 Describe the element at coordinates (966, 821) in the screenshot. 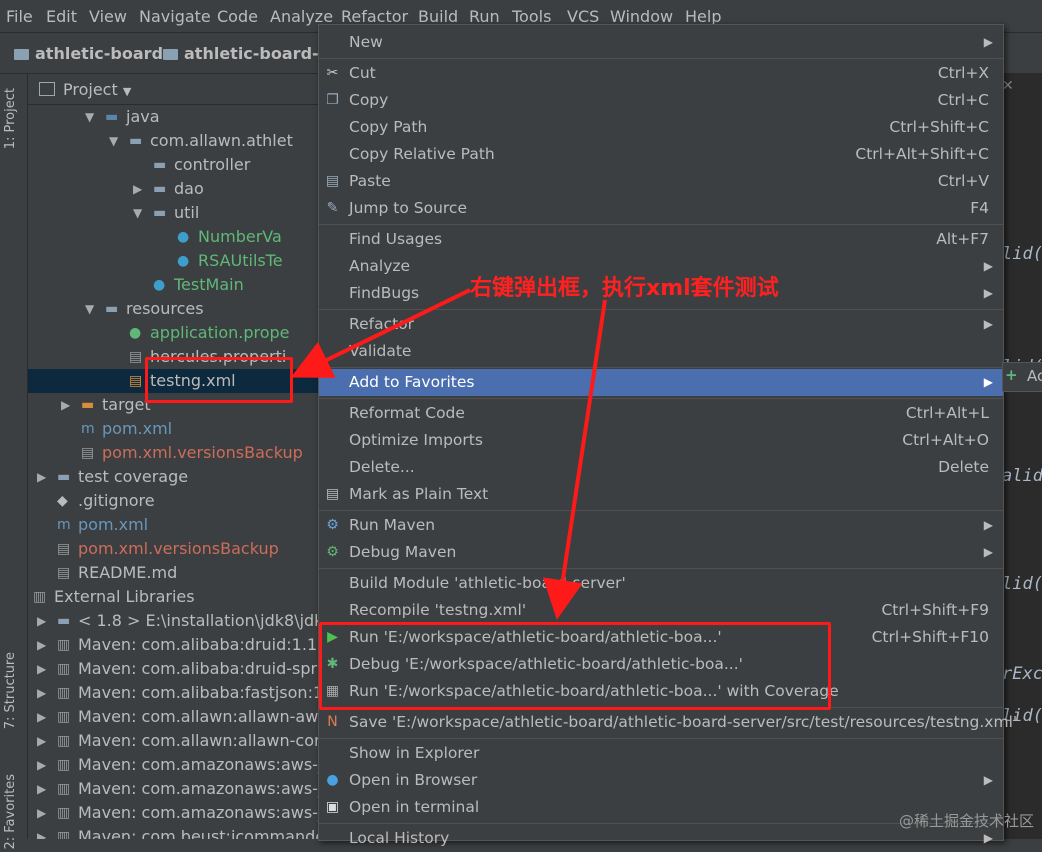

I see `watermark: @稀土掘金技术社区` at that location.